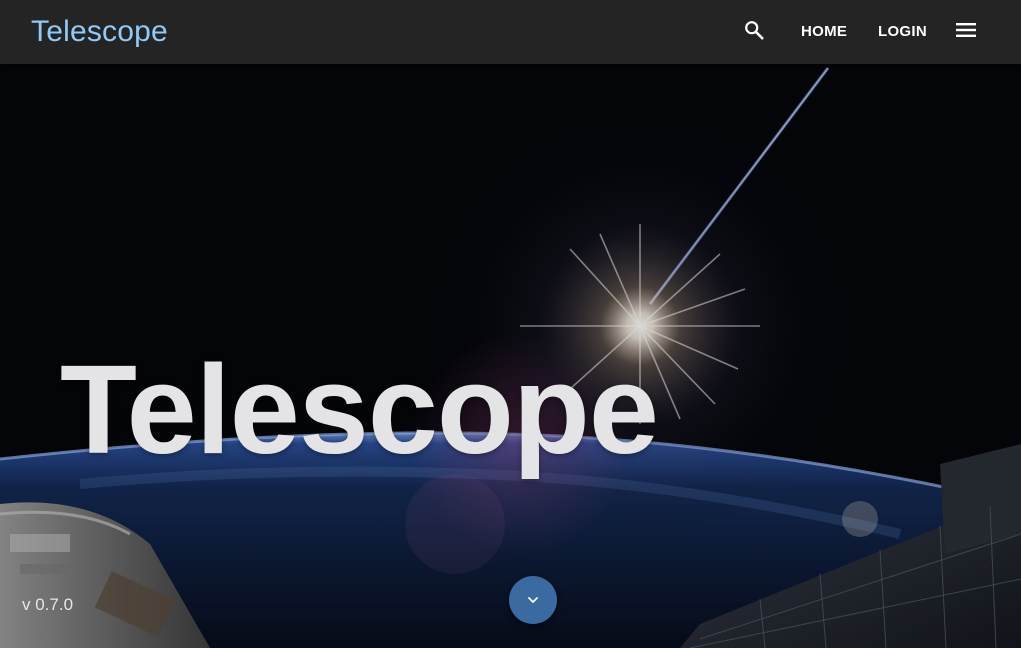 The height and width of the screenshot is (648, 1021). I want to click on scroll-down-button, so click(533, 600).